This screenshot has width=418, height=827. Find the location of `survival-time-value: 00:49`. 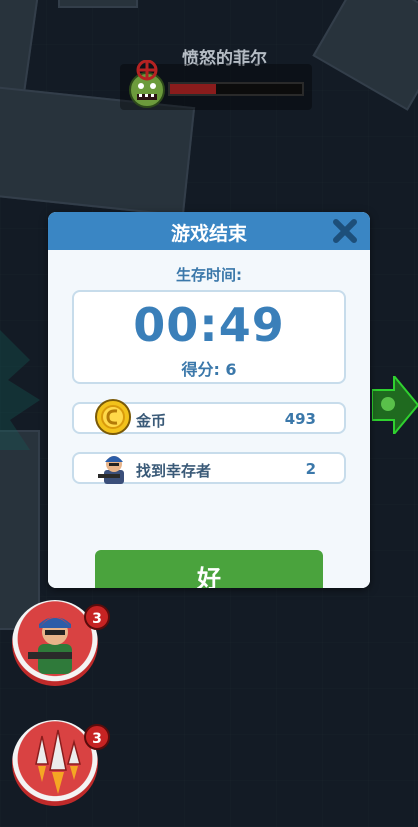

survival-time-value: 00:49 is located at coordinates (209, 325).